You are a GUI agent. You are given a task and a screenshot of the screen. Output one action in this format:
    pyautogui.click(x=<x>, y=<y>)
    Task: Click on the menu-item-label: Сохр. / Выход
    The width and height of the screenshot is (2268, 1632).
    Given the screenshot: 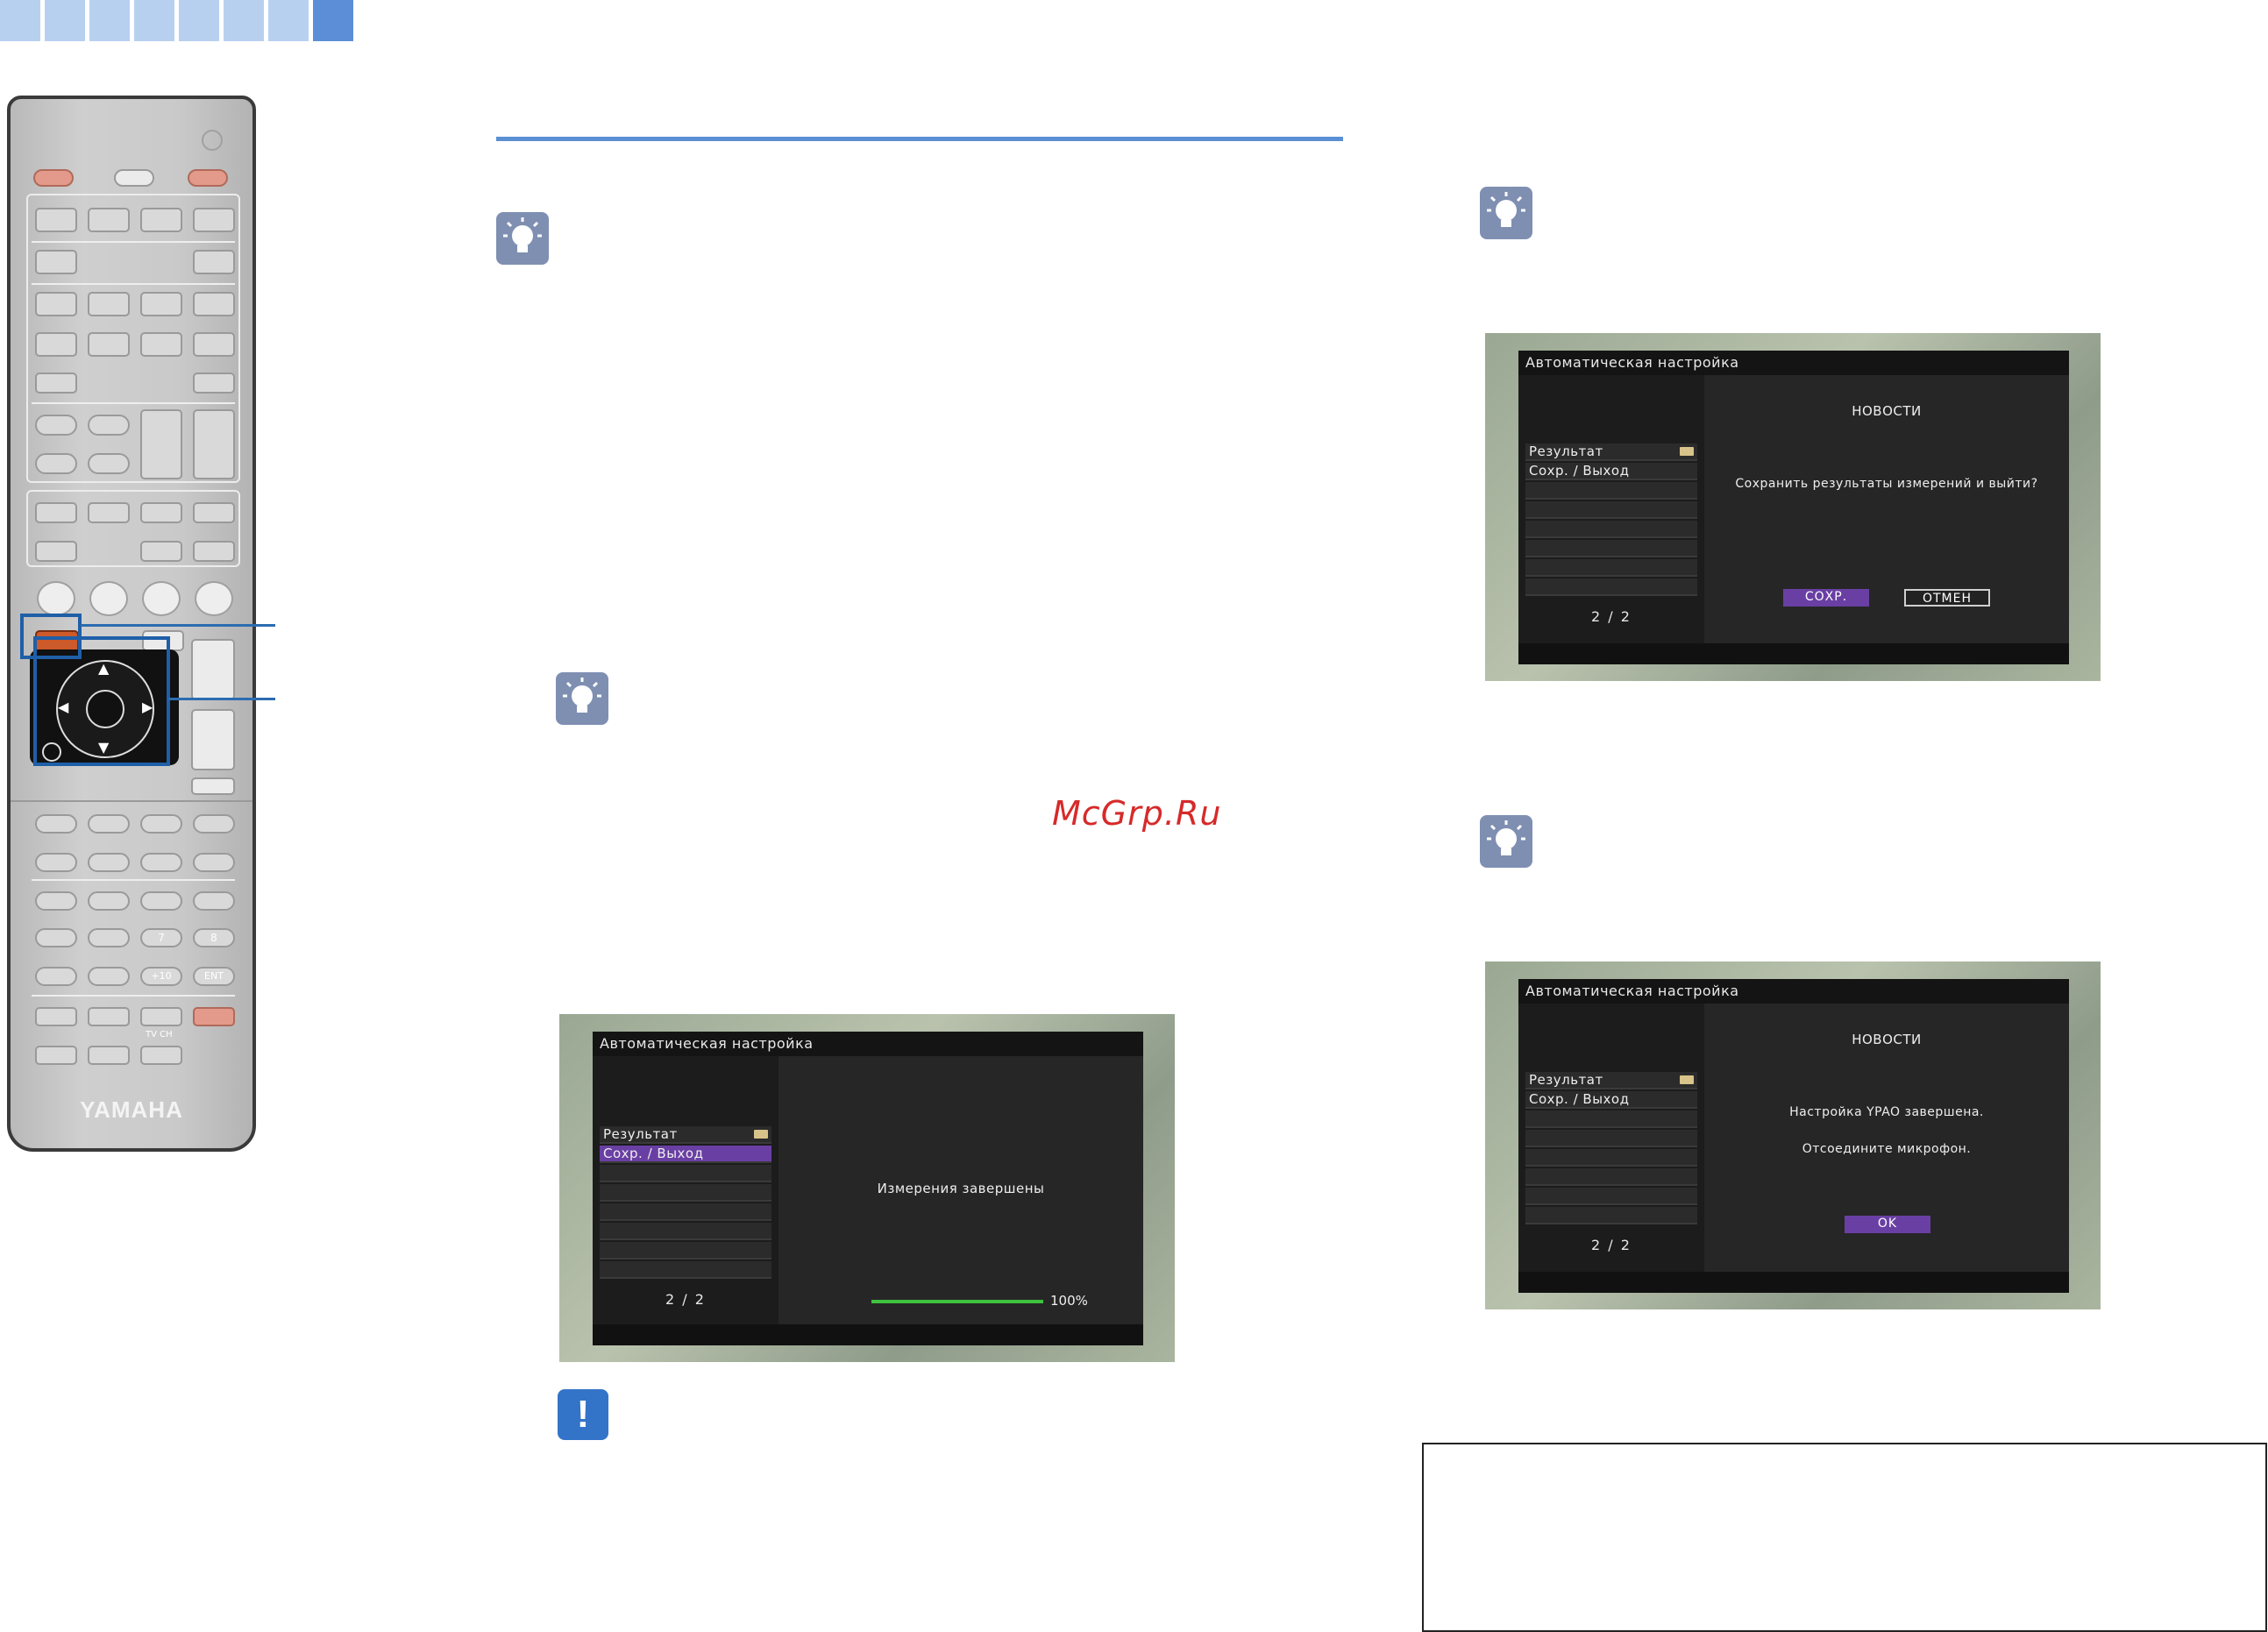 What is the action you would take?
    pyautogui.click(x=1579, y=1099)
    